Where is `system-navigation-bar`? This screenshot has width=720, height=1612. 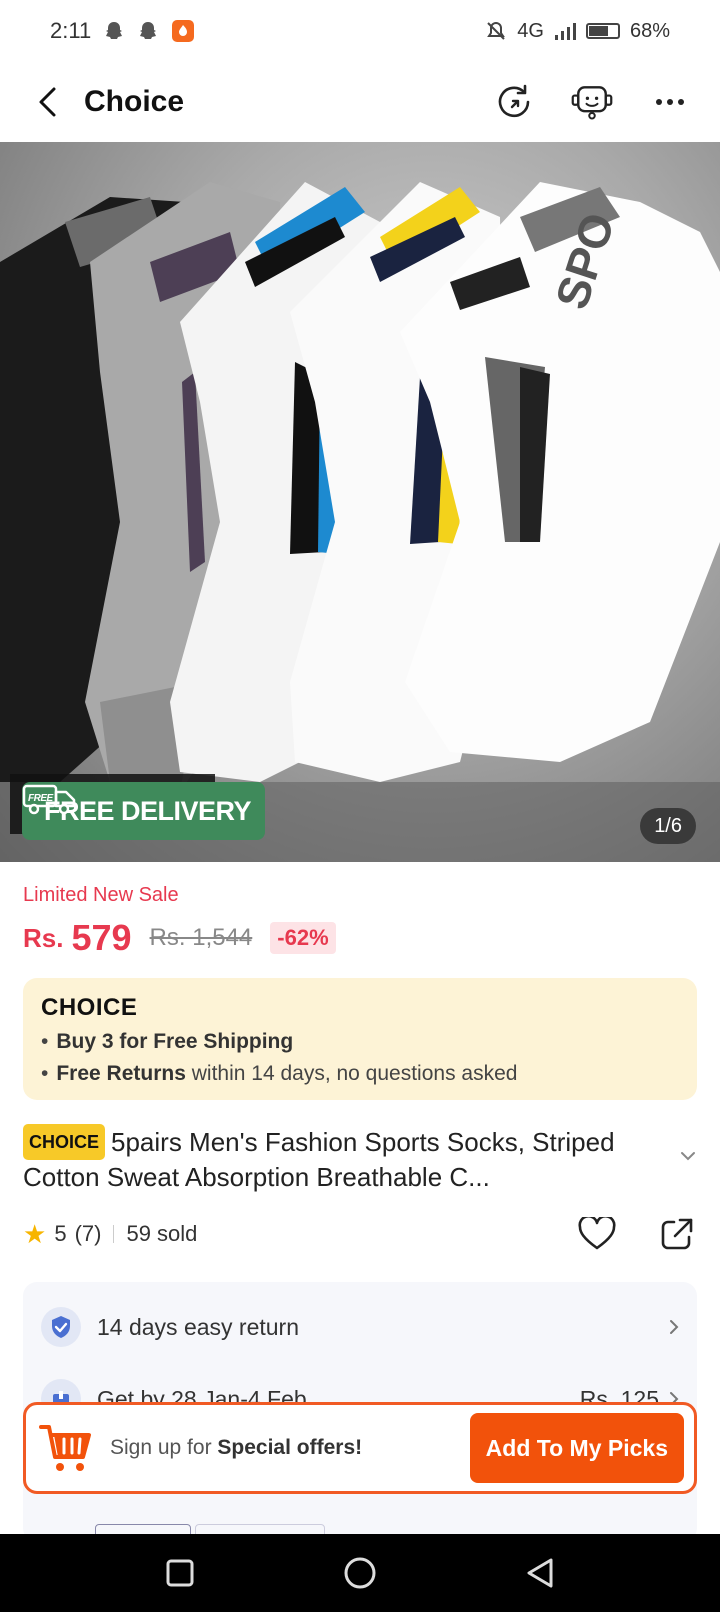
system-navigation-bar is located at coordinates (360, 1573).